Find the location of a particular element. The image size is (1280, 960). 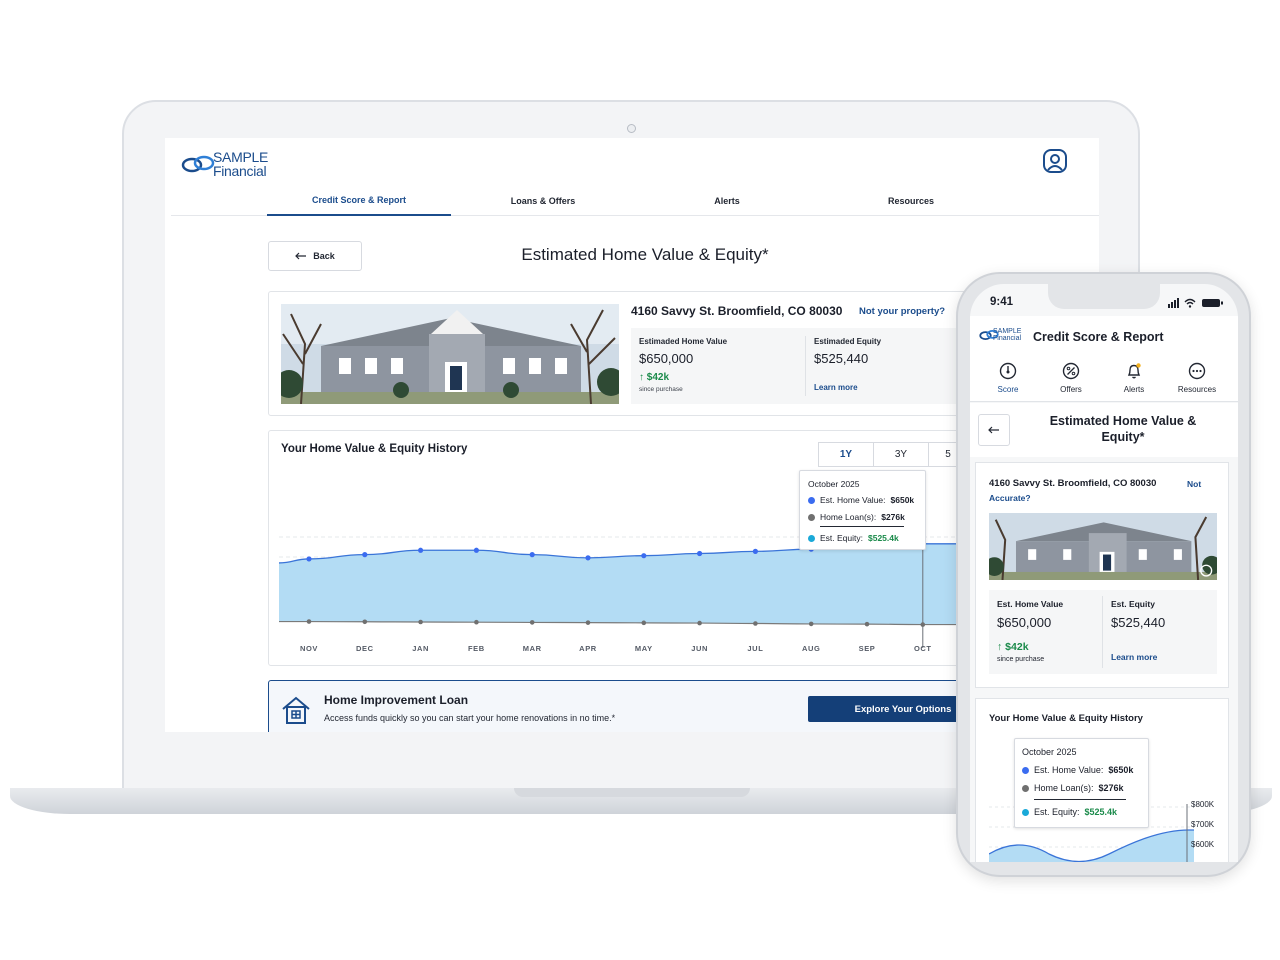

phone-brand: SAMPLE Financial is located at coordinates (1007, 335).